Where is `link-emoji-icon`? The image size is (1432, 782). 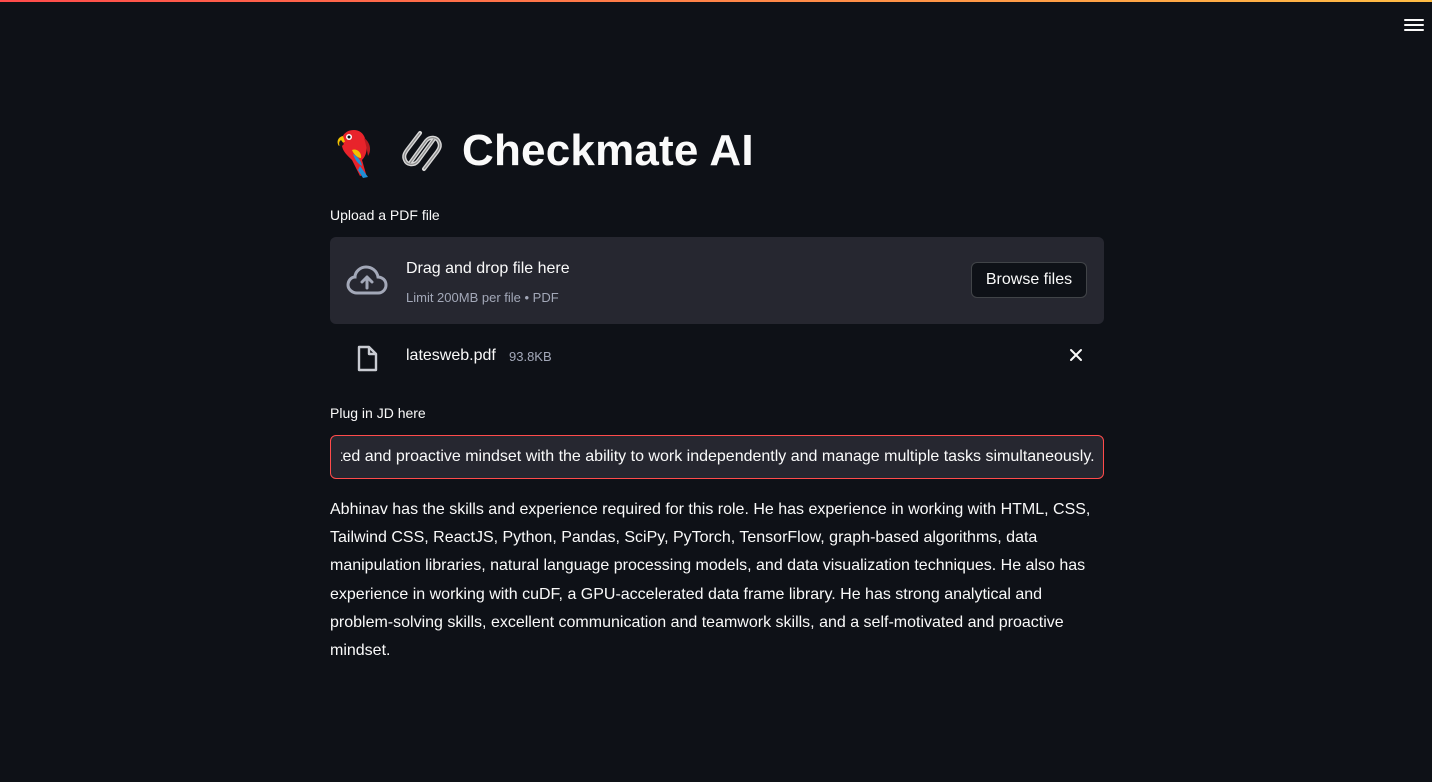 link-emoji-icon is located at coordinates (422, 151).